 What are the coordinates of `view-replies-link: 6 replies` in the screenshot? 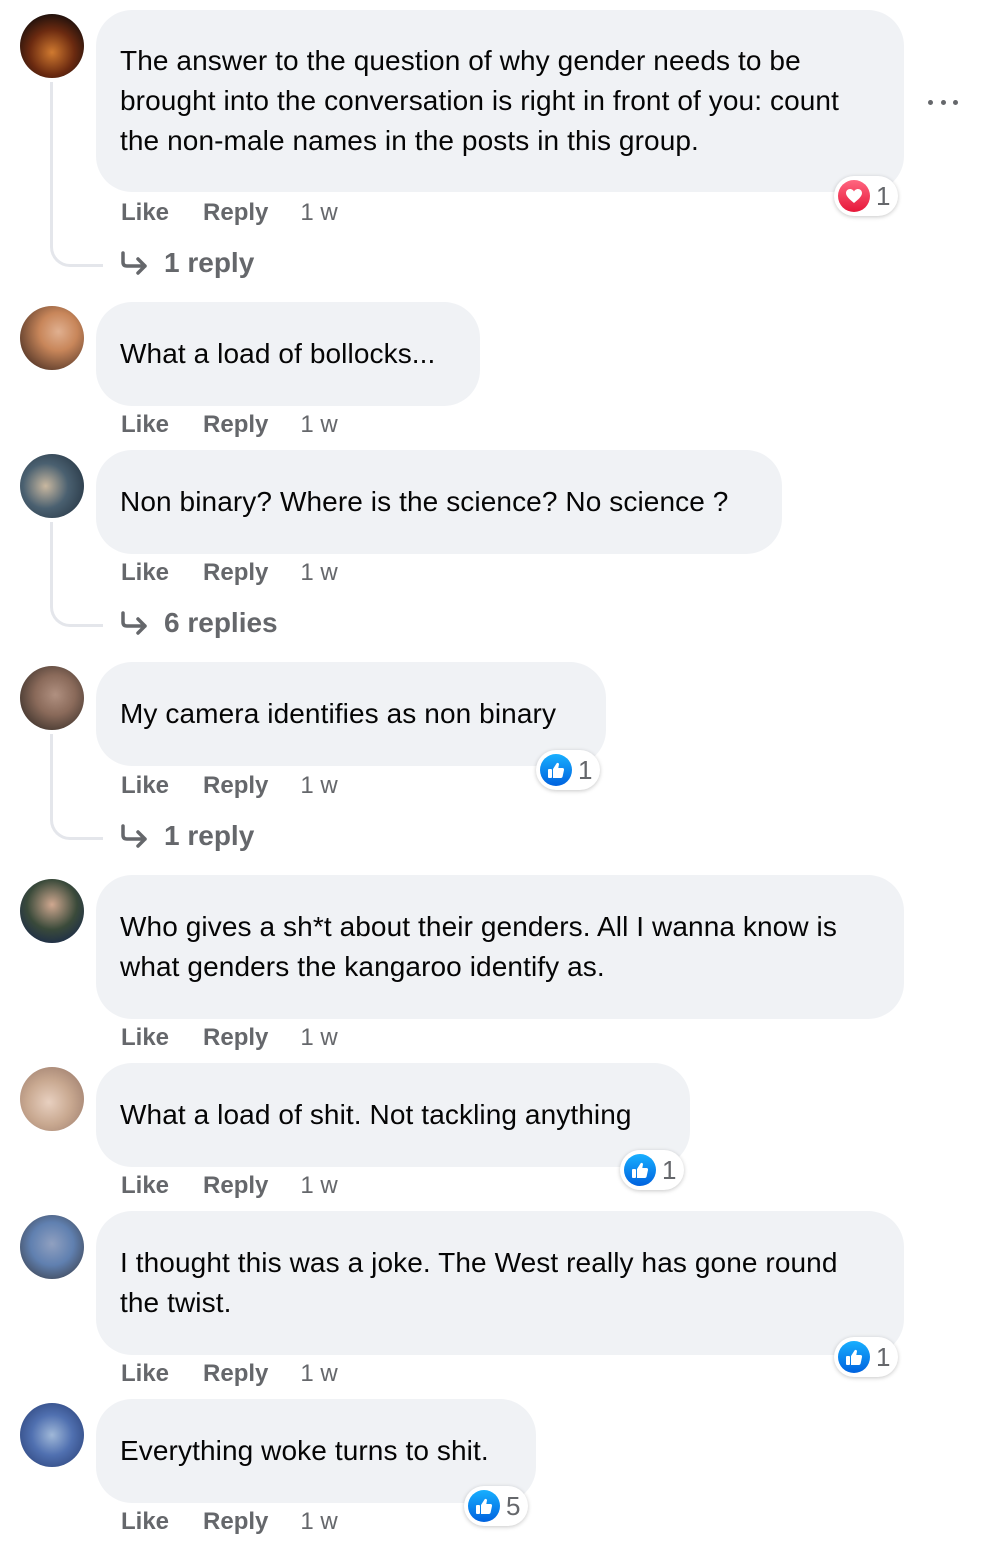 It's located at (199, 623).